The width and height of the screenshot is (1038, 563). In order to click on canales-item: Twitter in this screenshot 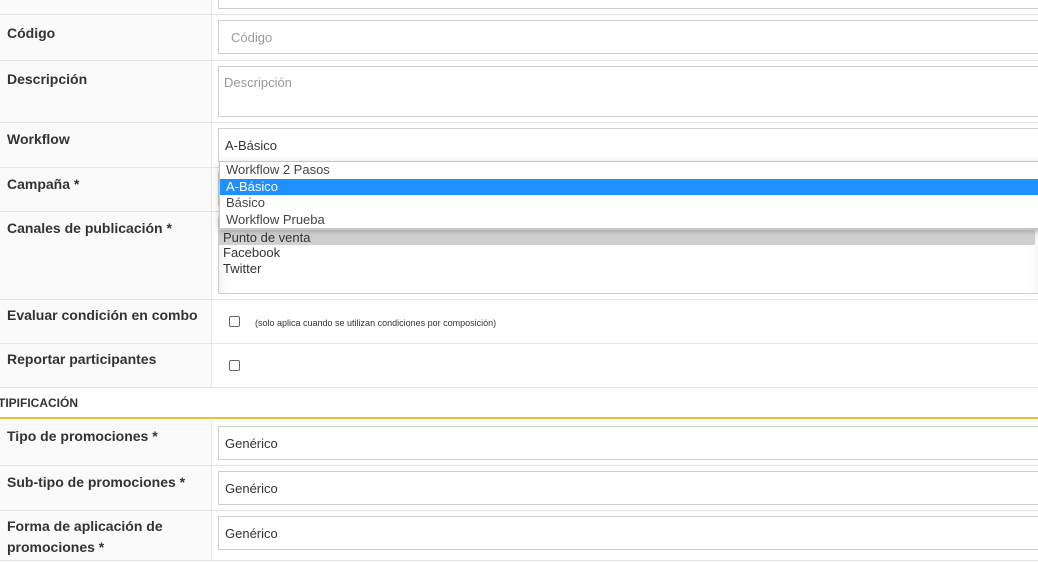, I will do `click(628, 269)`.